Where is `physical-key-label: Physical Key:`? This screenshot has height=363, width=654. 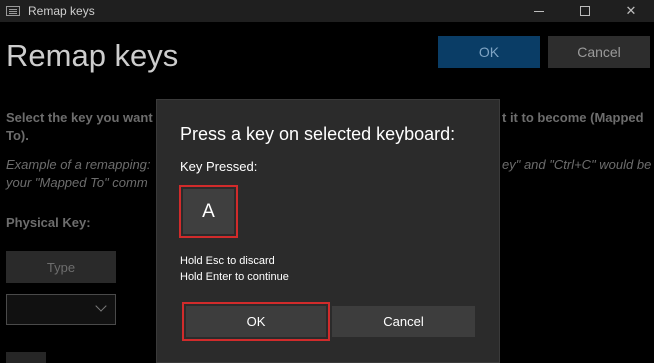 physical-key-label: Physical Key: is located at coordinates (48, 222).